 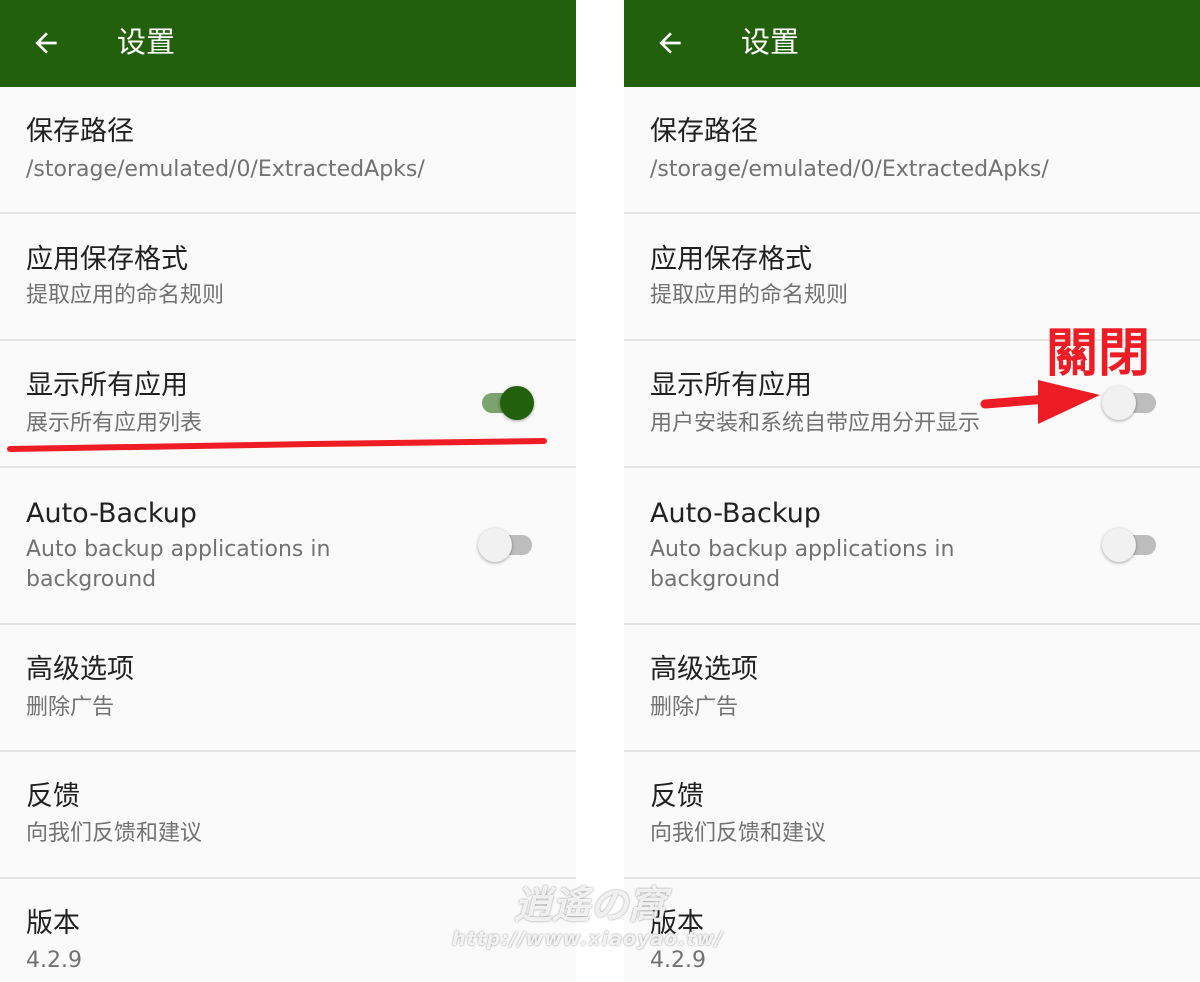 What do you see at coordinates (815, 423) in the screenshot?
I see `setting-summary: 用户安装和系统自带应用分开显示` at bounding box center [815, 423].